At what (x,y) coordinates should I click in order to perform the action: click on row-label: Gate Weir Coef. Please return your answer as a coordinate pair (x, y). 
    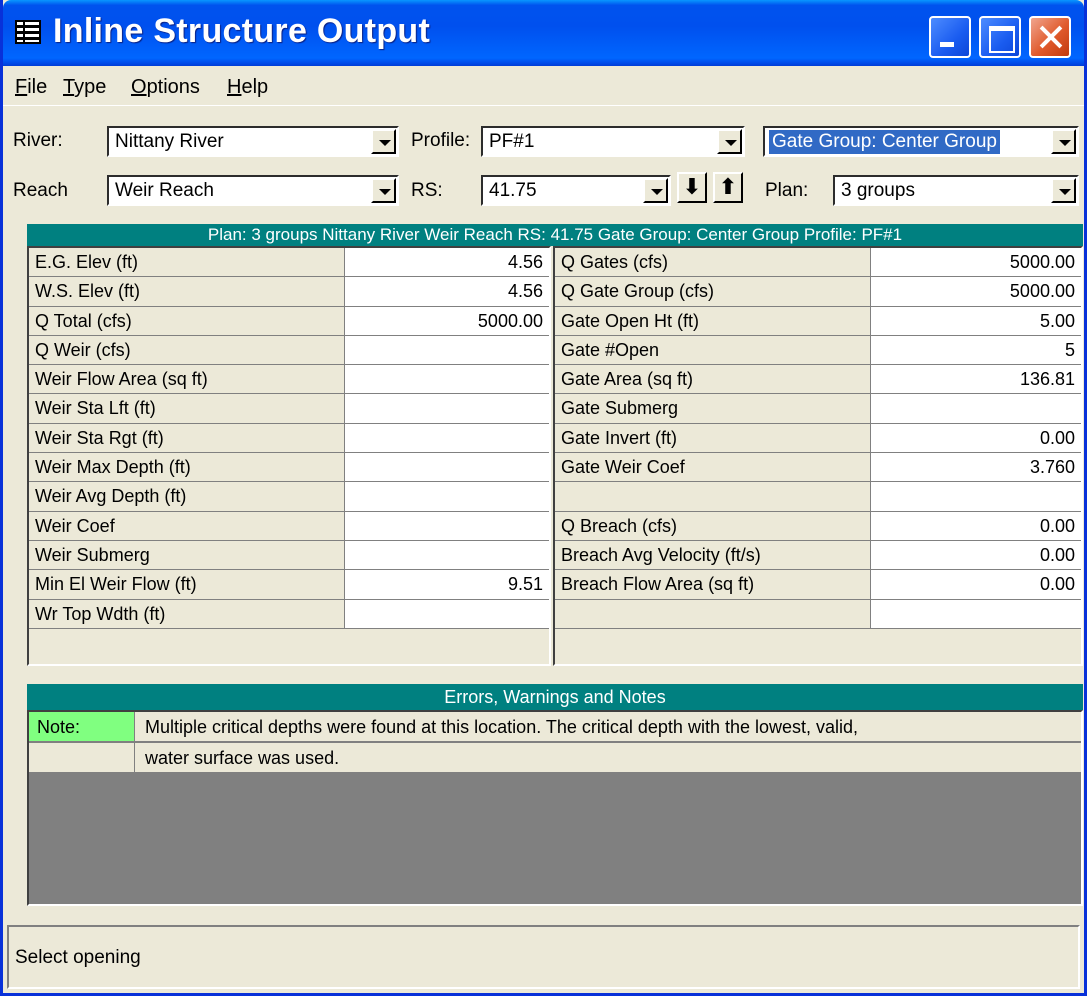
    Looking at the image, I should click on (713, 467).